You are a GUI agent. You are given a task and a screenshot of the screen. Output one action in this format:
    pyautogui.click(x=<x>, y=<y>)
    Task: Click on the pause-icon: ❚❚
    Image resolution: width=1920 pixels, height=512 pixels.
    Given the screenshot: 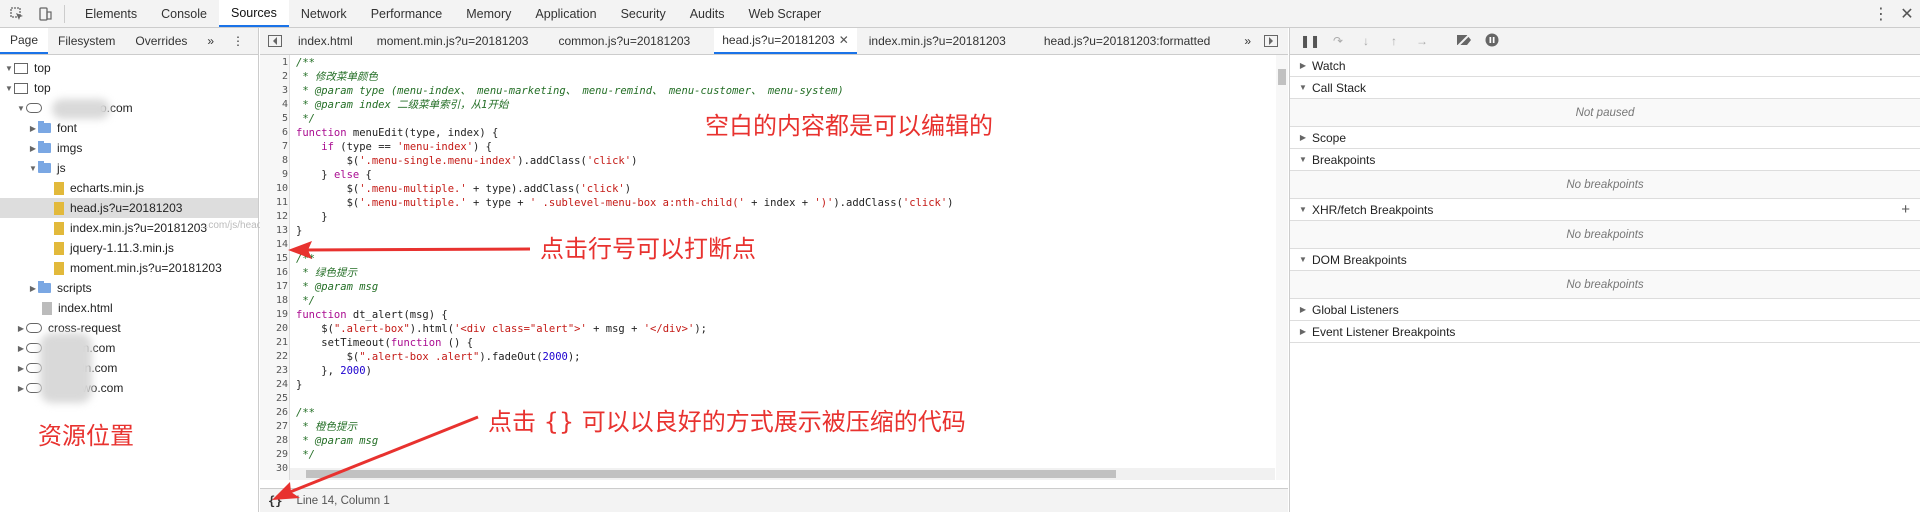 What is the action you would take?
    pyautogui.click(x=1310, y=41)
    